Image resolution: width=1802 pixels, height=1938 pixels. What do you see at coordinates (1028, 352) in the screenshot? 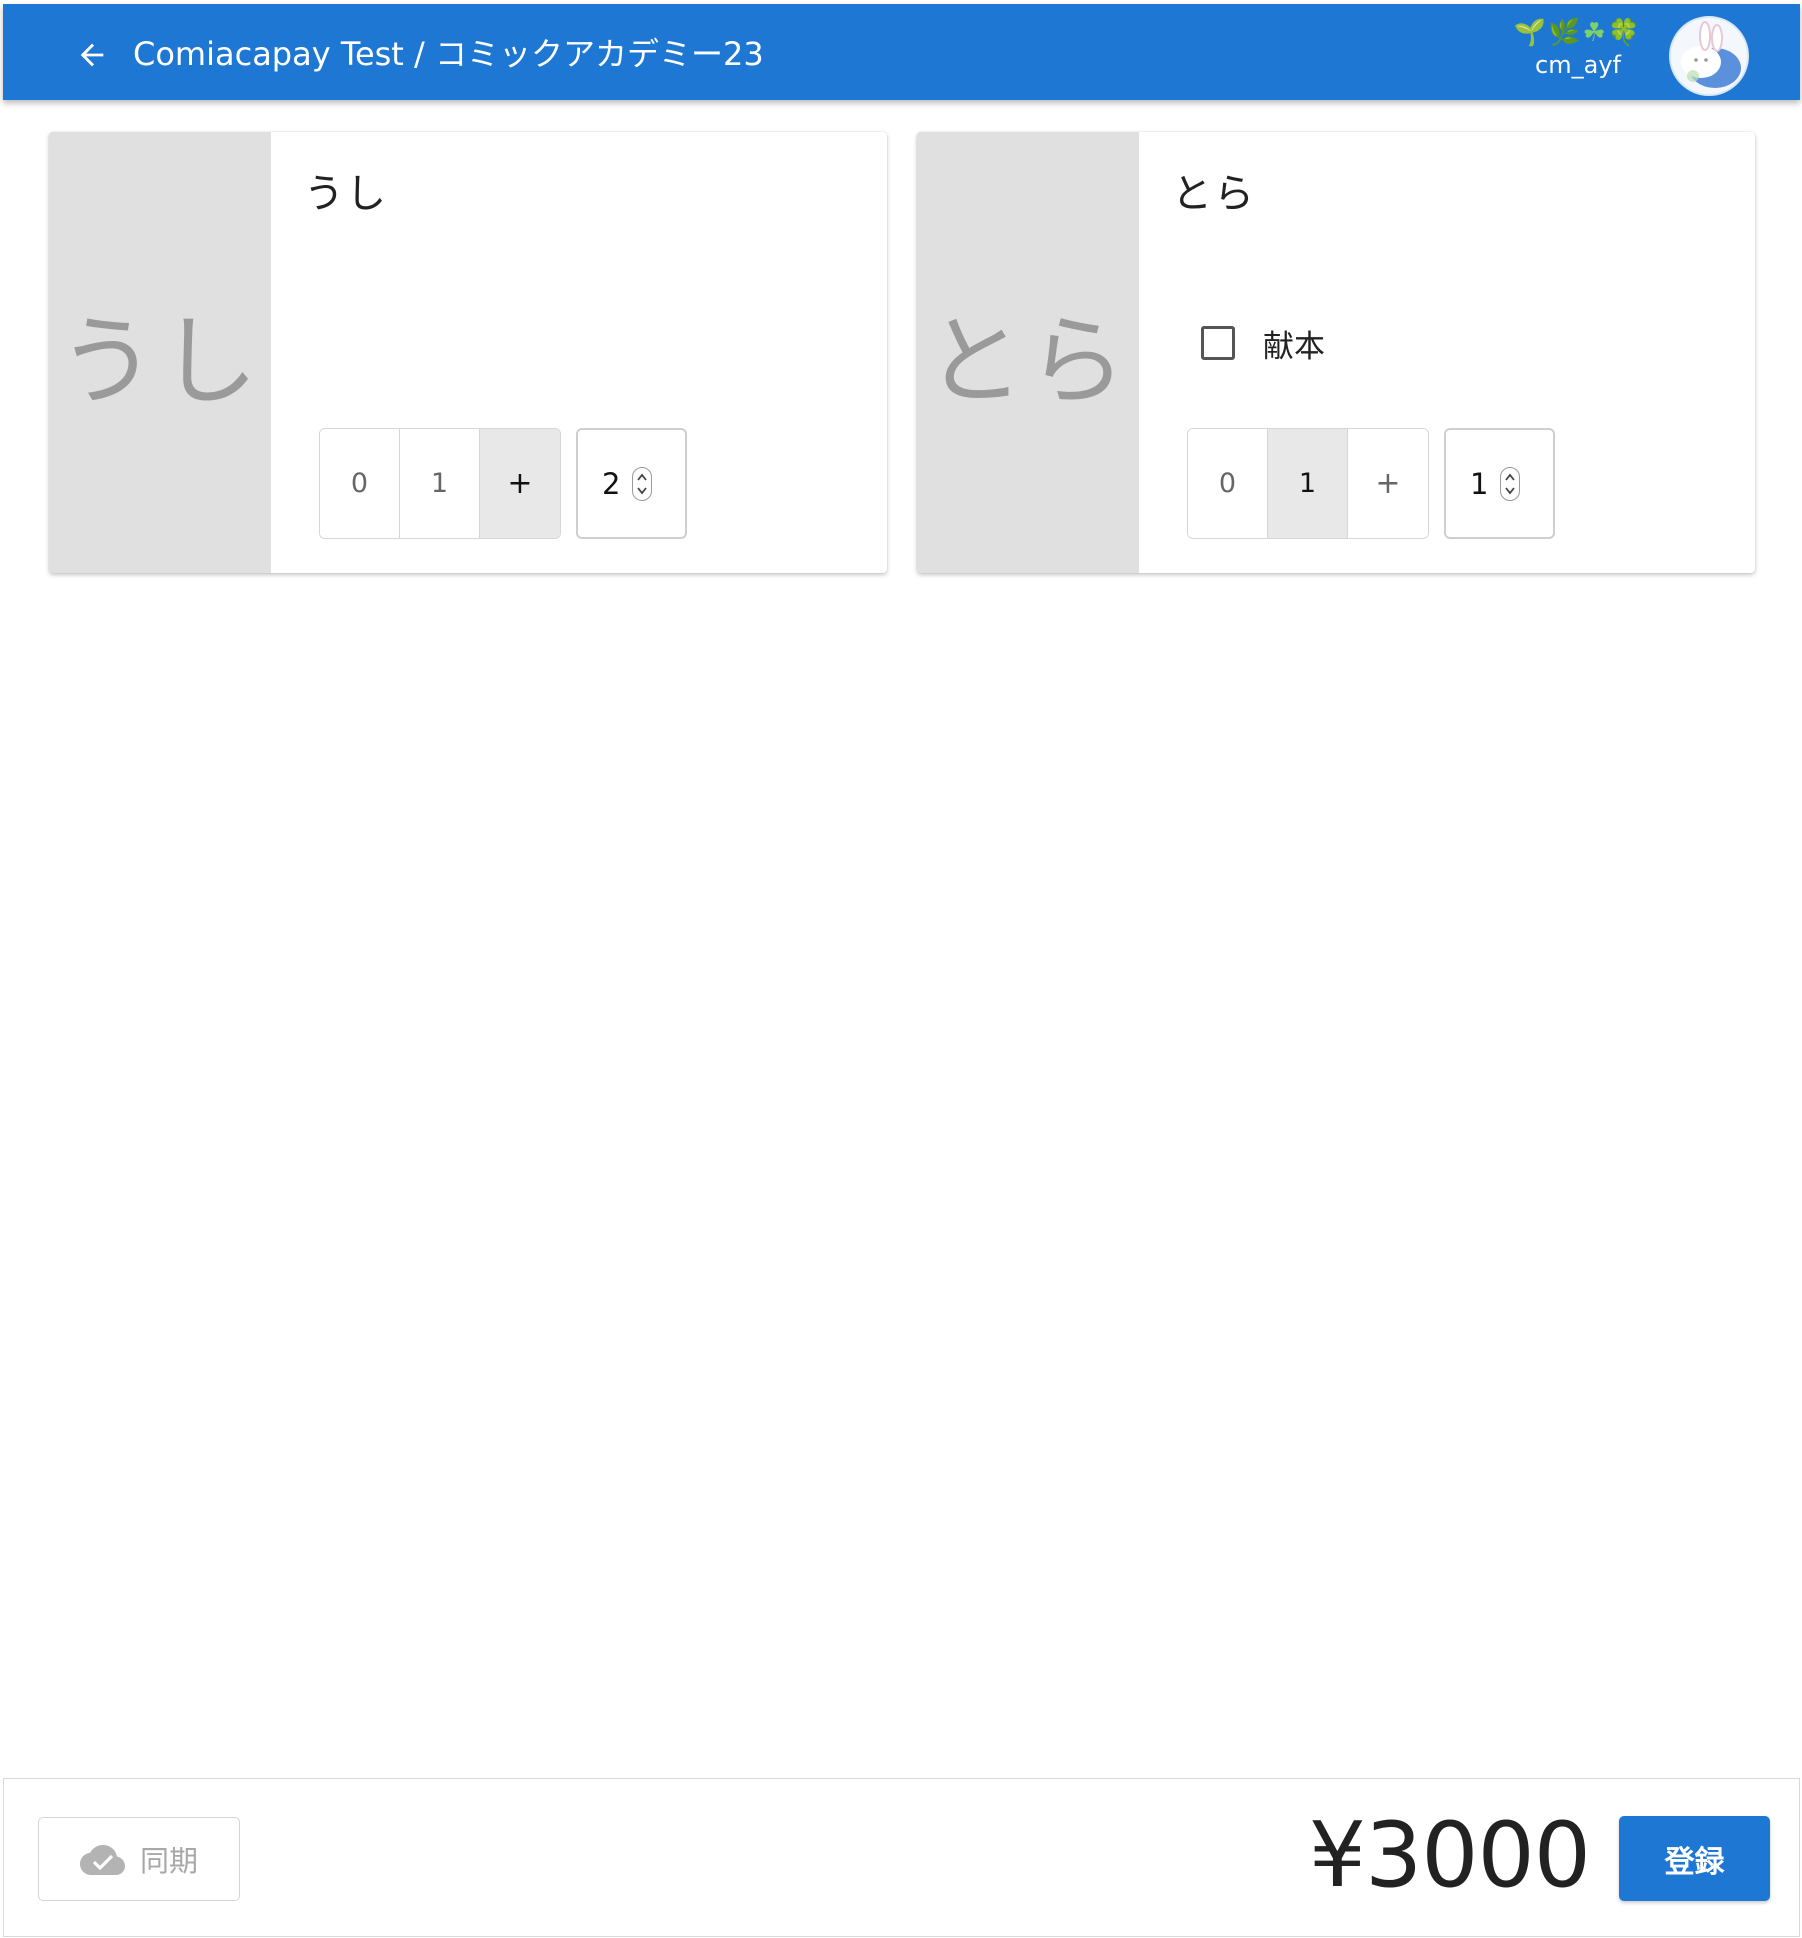
I see `item-thumbnail: とら` at bounding box center [1028, 352].